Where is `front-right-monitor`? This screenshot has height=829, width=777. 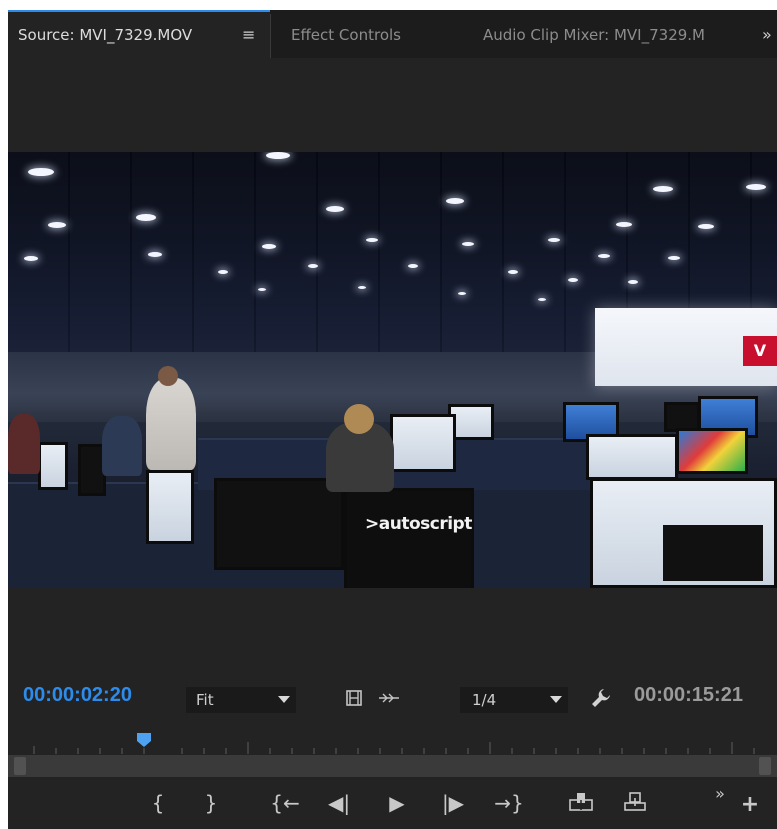 front-right-monitor is located at coordinates (683, 533).